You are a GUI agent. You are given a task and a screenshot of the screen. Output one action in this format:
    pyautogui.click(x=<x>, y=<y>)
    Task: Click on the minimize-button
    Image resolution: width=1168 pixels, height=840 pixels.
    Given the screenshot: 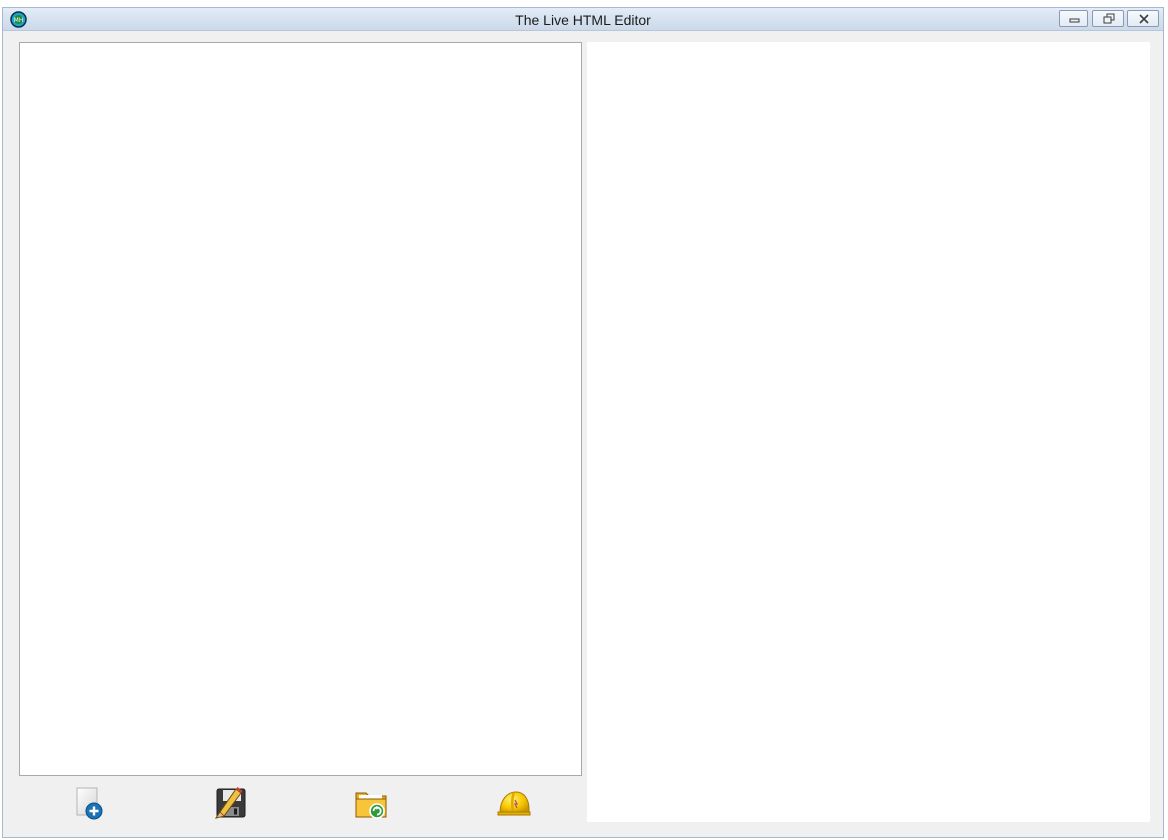 What is the action you would take?
    pyautogui.click(x=1073, y=18)
    